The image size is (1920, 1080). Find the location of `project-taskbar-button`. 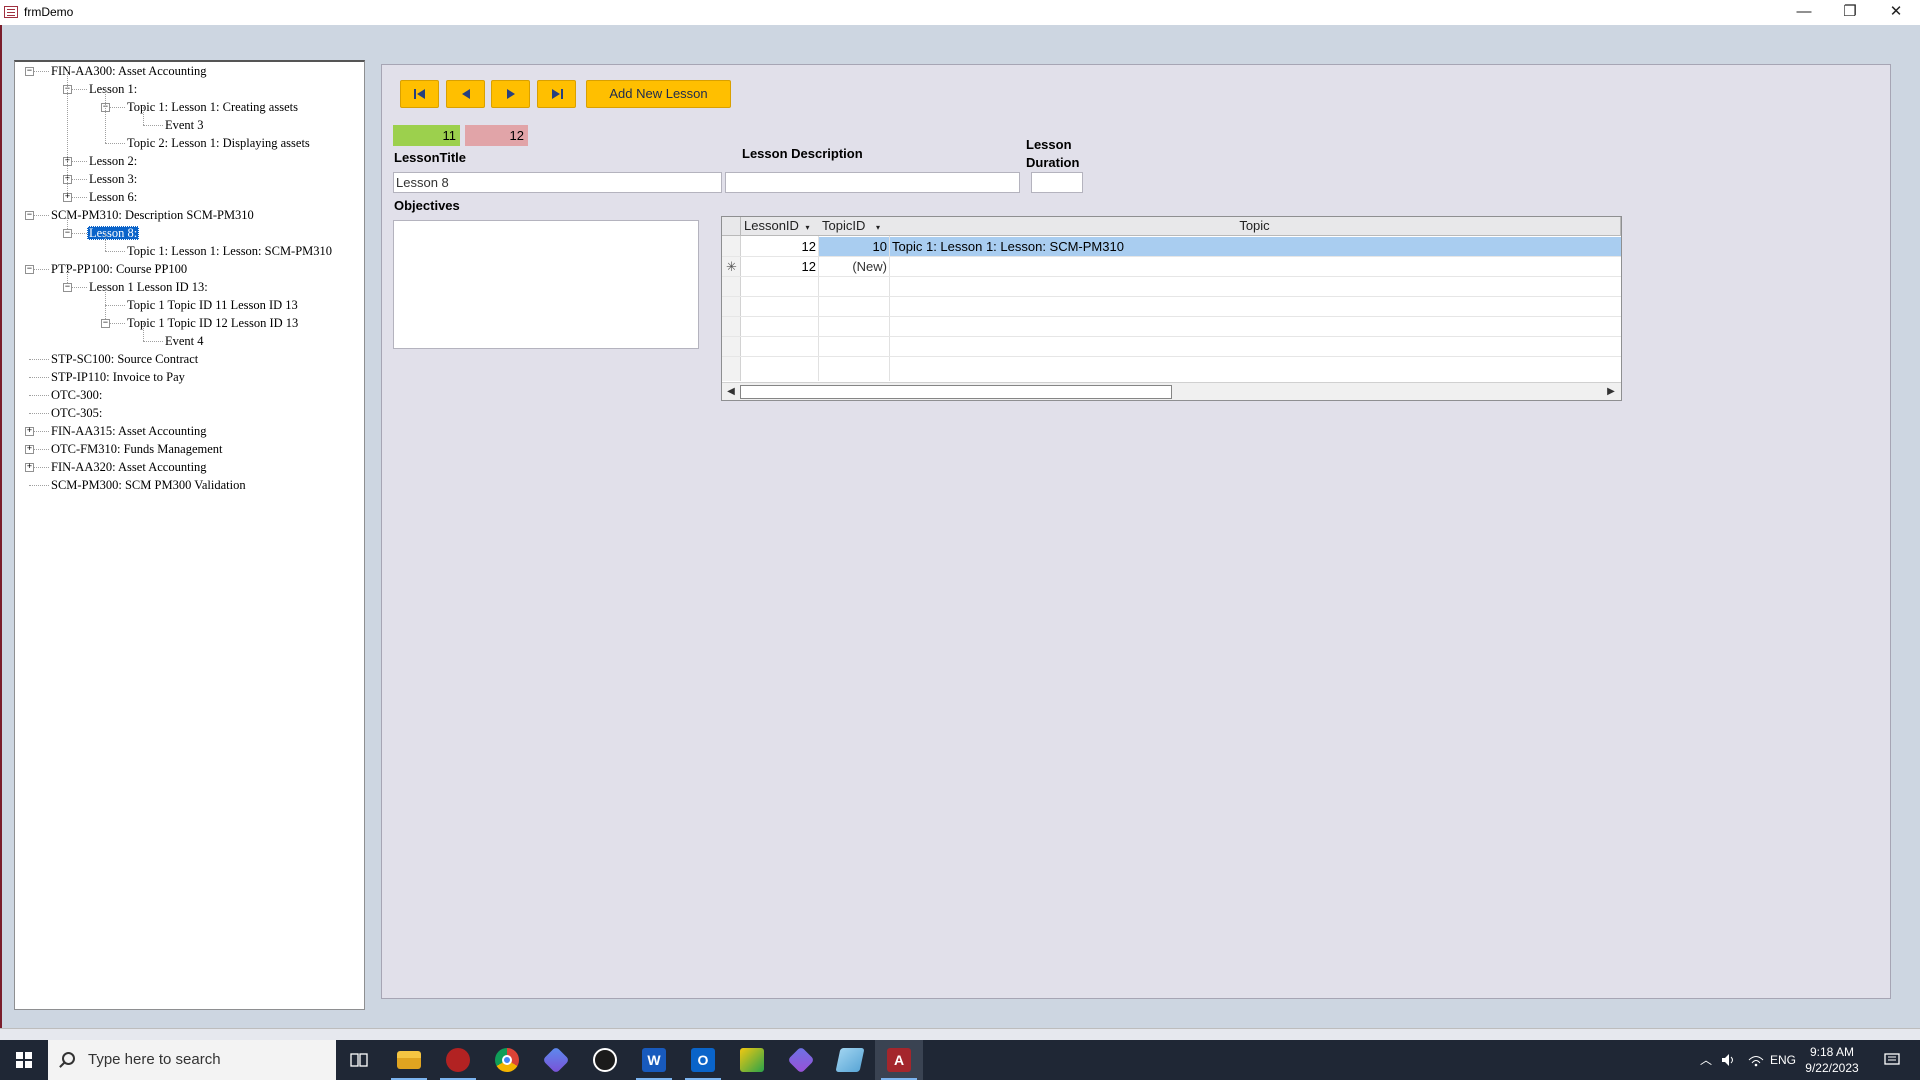

project-taskbar-button is located at coordinates (752, 1060).